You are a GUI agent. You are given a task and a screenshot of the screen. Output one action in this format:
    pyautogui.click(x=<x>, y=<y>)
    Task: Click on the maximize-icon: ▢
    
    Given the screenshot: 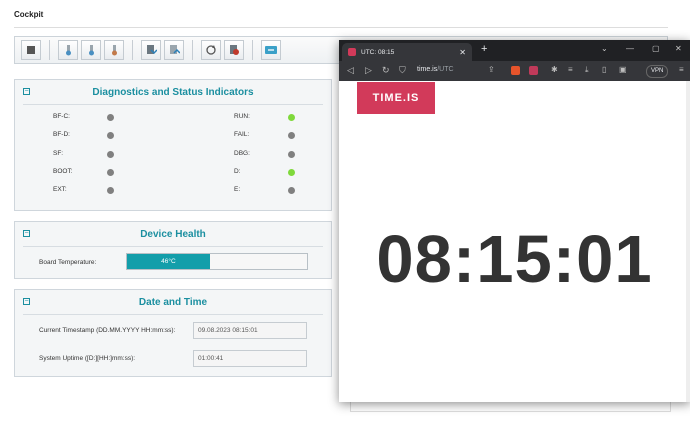 What is the action you would take?
    pyautogui.click(x=656, y=48)
    